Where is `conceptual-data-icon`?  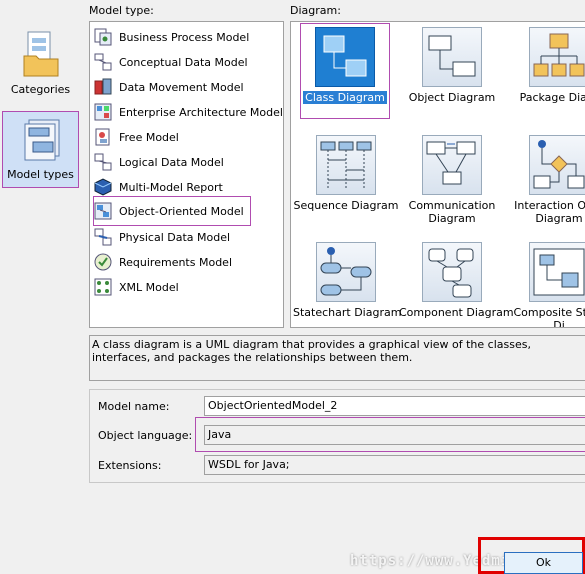 conceptual-data-icon is located at coordinates (103, 62).